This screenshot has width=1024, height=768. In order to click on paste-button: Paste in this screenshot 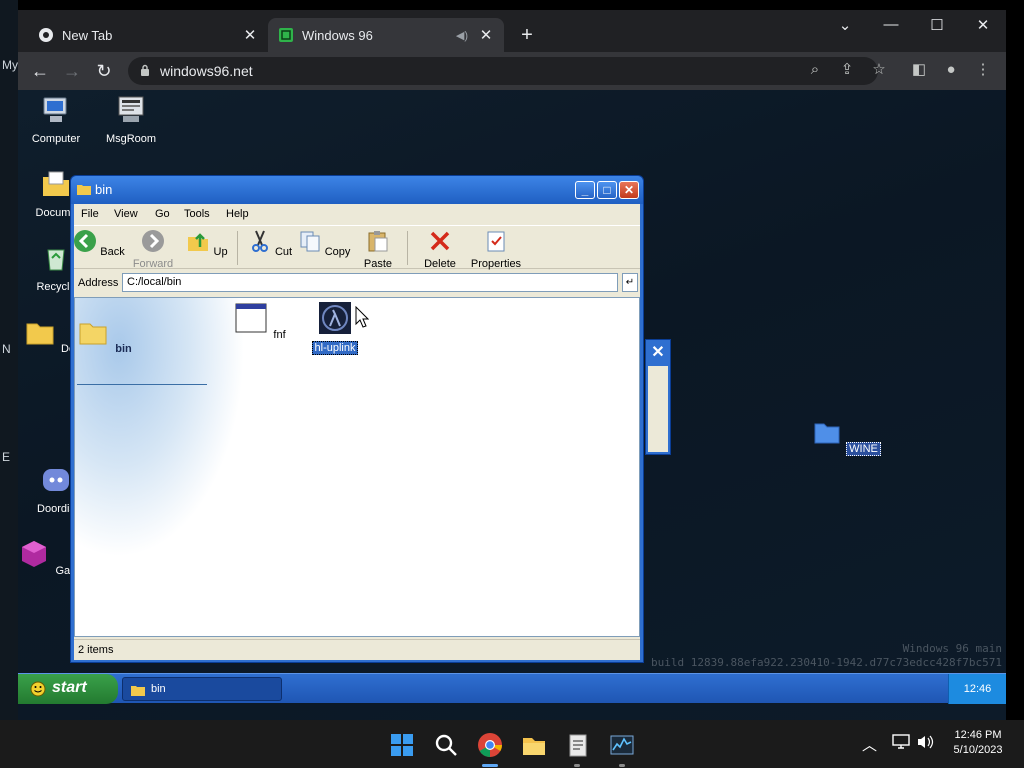, I will do `click(378, 249)`.